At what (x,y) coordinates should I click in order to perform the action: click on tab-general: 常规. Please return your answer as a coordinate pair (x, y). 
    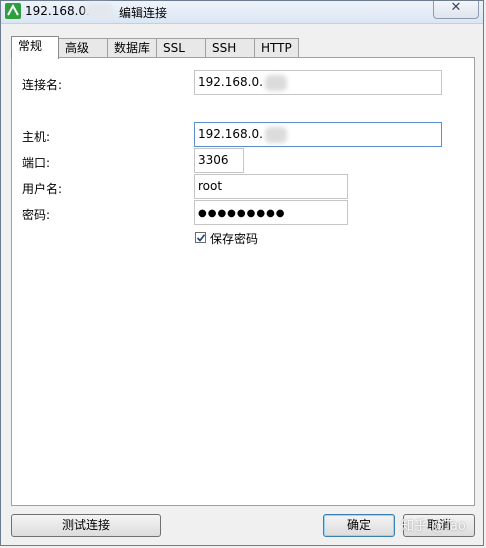
    Looking at the image, I should click on (35, 47).